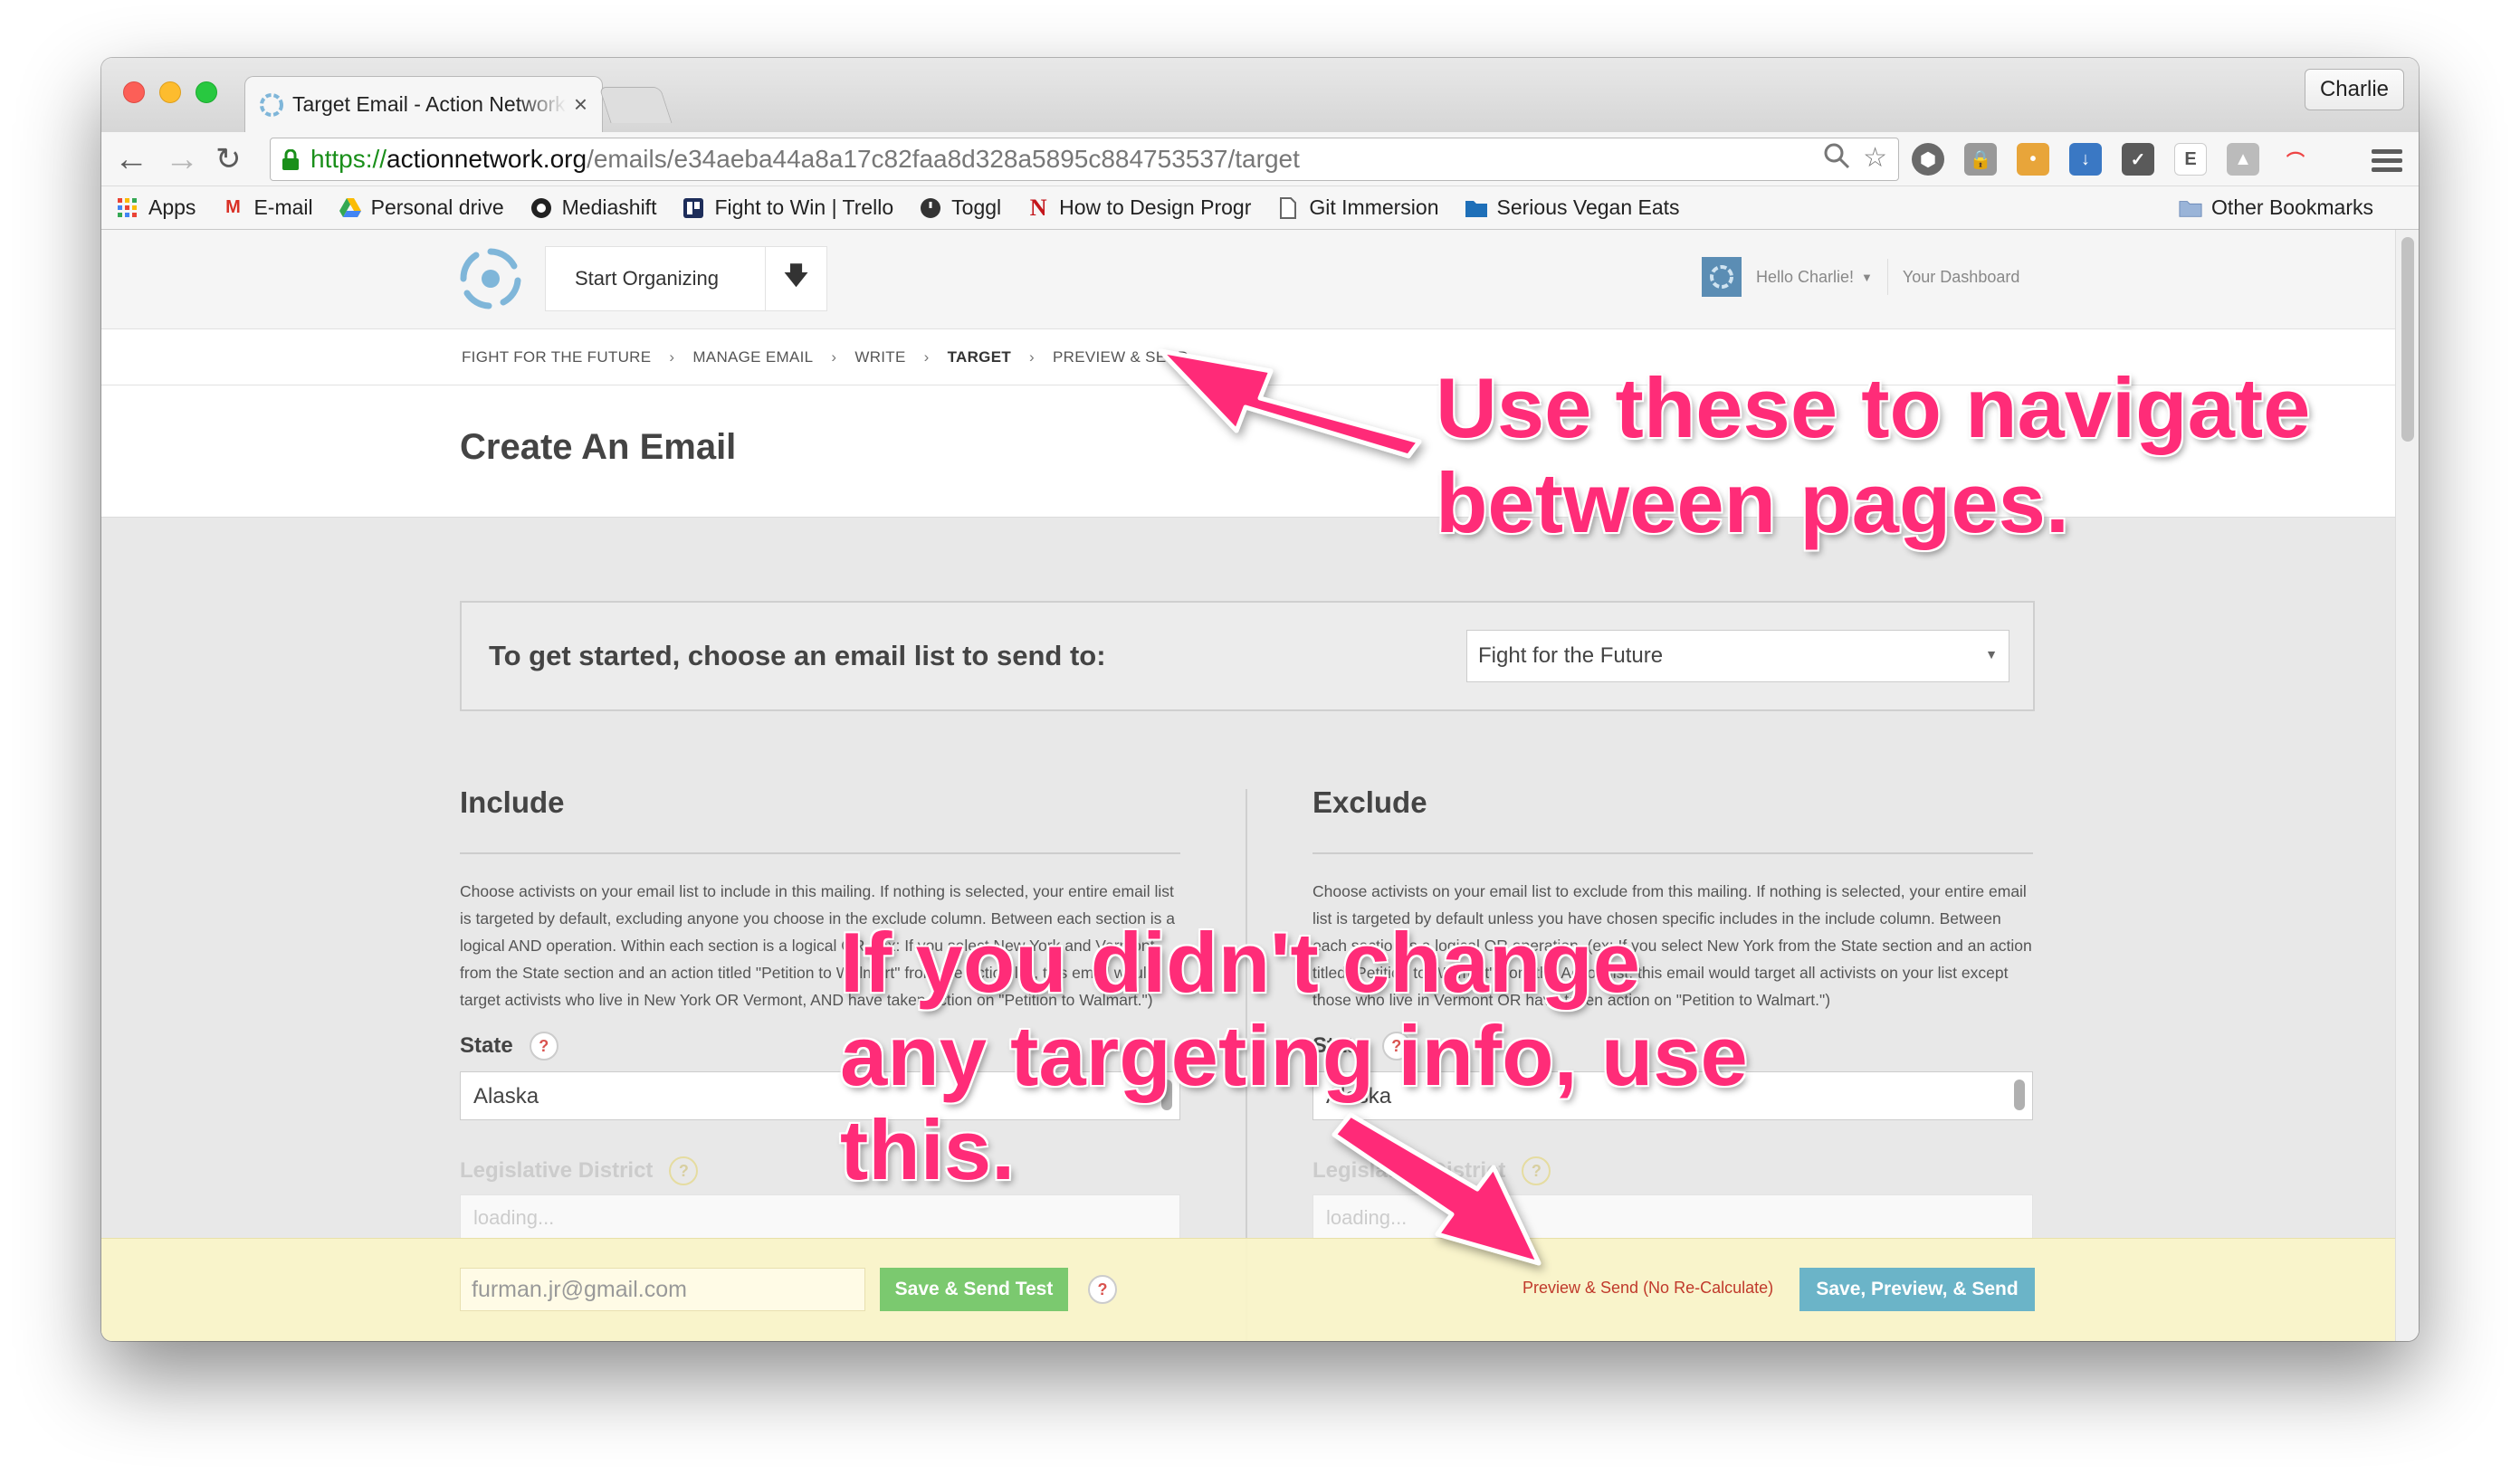 The height and width of the screenshot is (1484, 2520). What do you see at coordinates (348, 159) in the screenshot?
I see `url-scheme: https://` at bounding box center [348, 159].